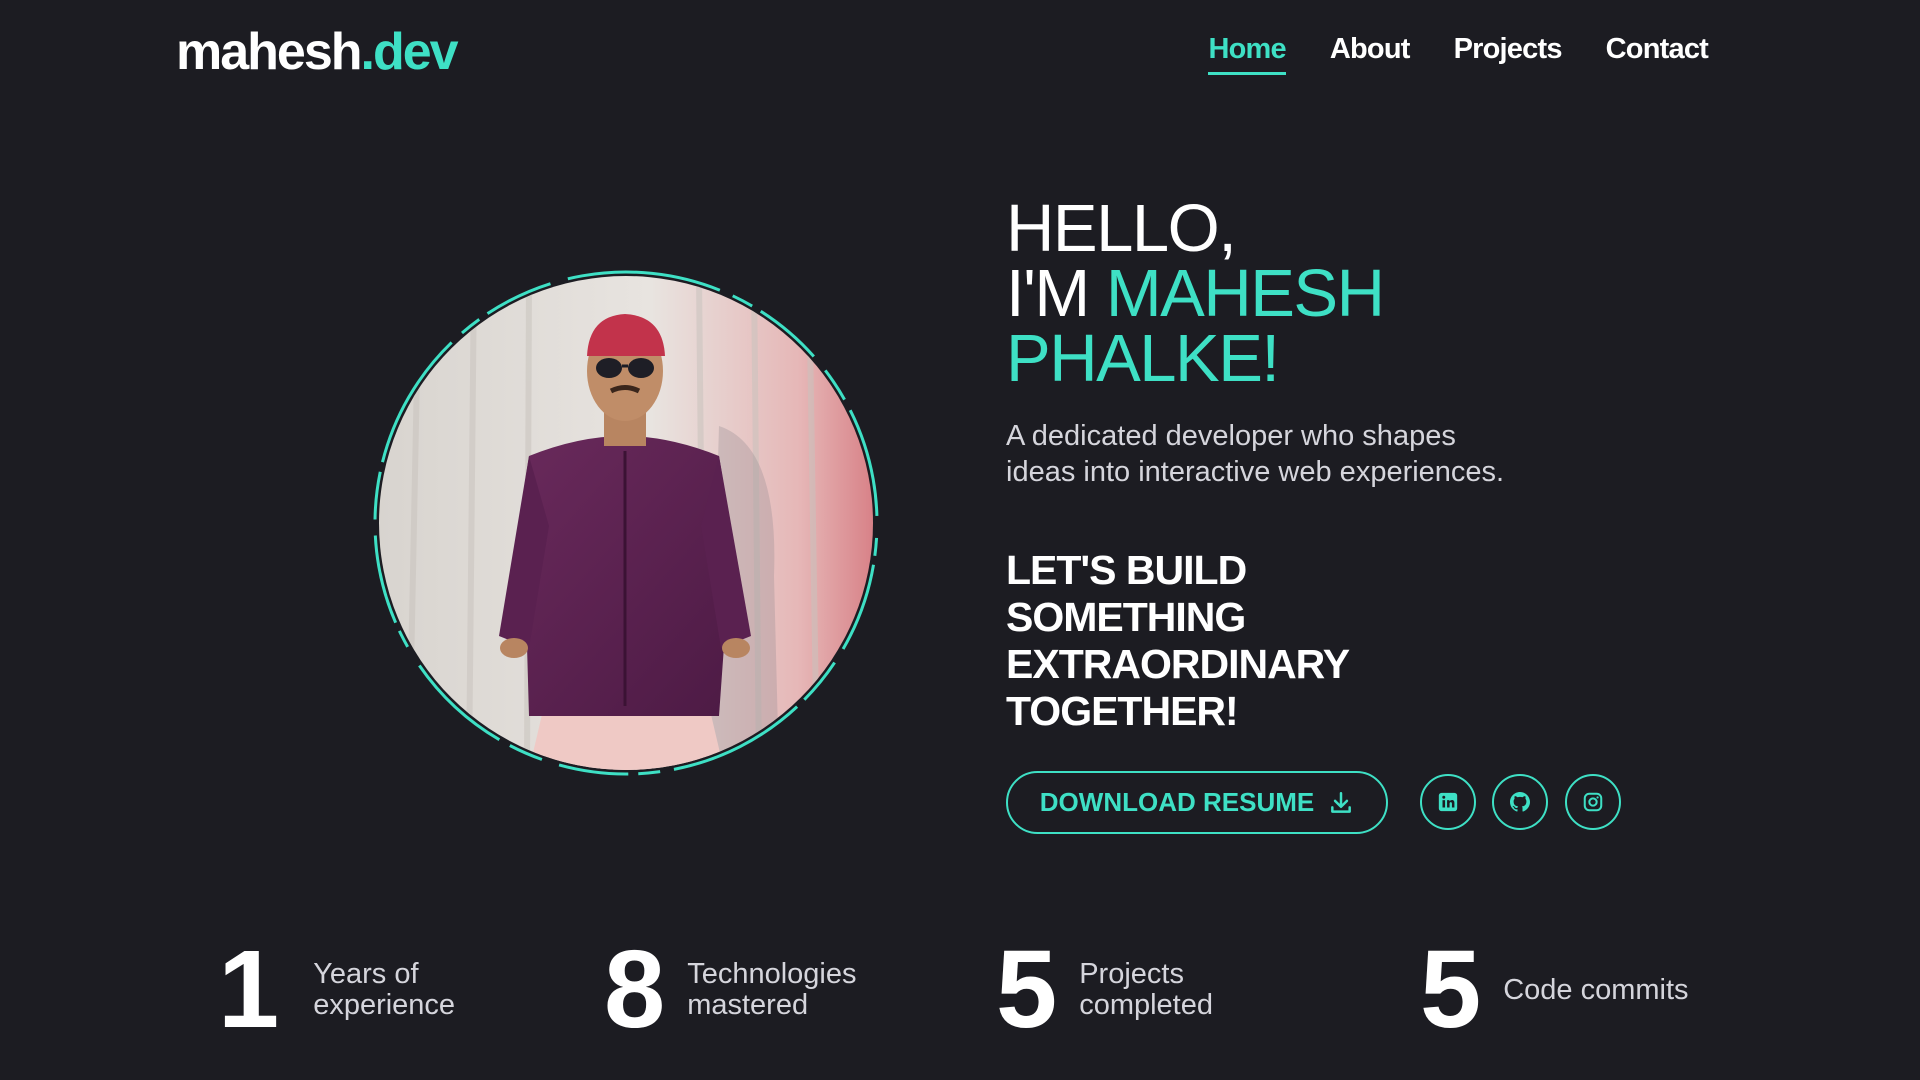 This screenshot has height=1080, width=1920. Describe the element at coordinates (1508, 54) in the screenshot. I see `nav-projects: Projects` at that location.